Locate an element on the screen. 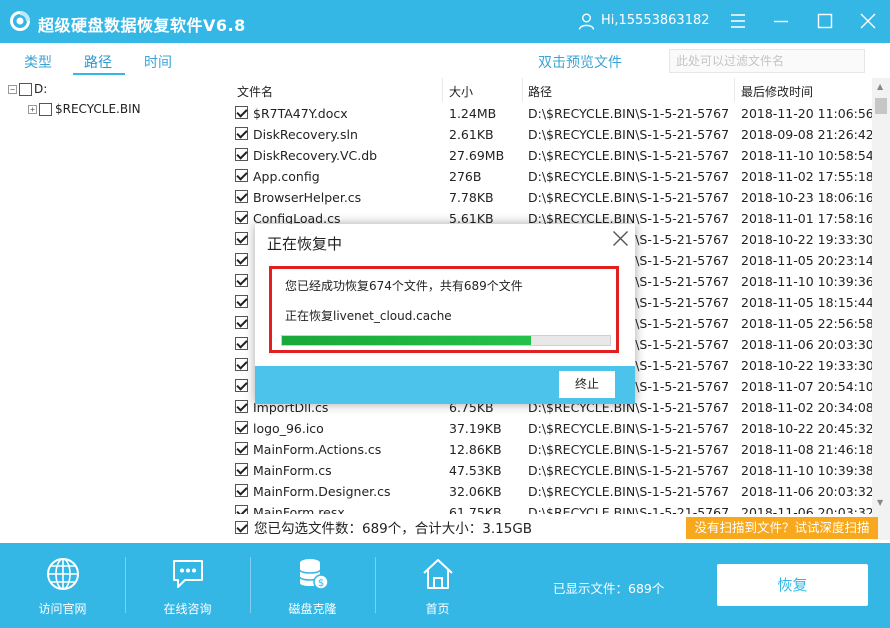 This screenshot has height=628, width=890. menu-icon is located at coordinates (738, 21).